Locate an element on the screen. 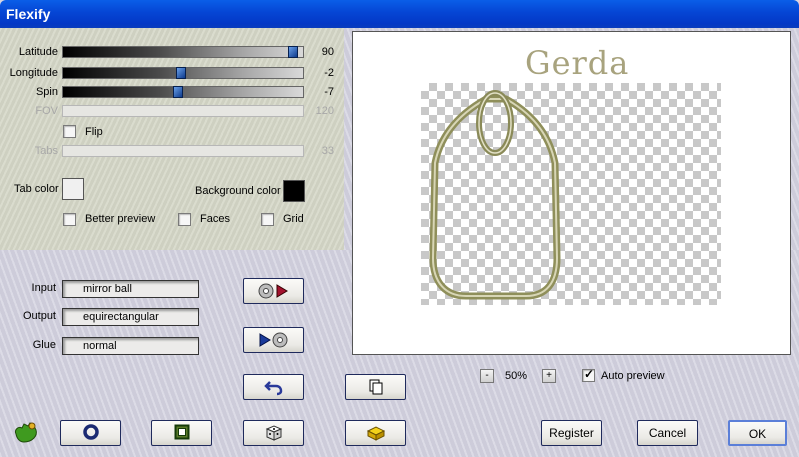 The image size is (799, 457). background-color-swatch is located at coordinates (294, 191).